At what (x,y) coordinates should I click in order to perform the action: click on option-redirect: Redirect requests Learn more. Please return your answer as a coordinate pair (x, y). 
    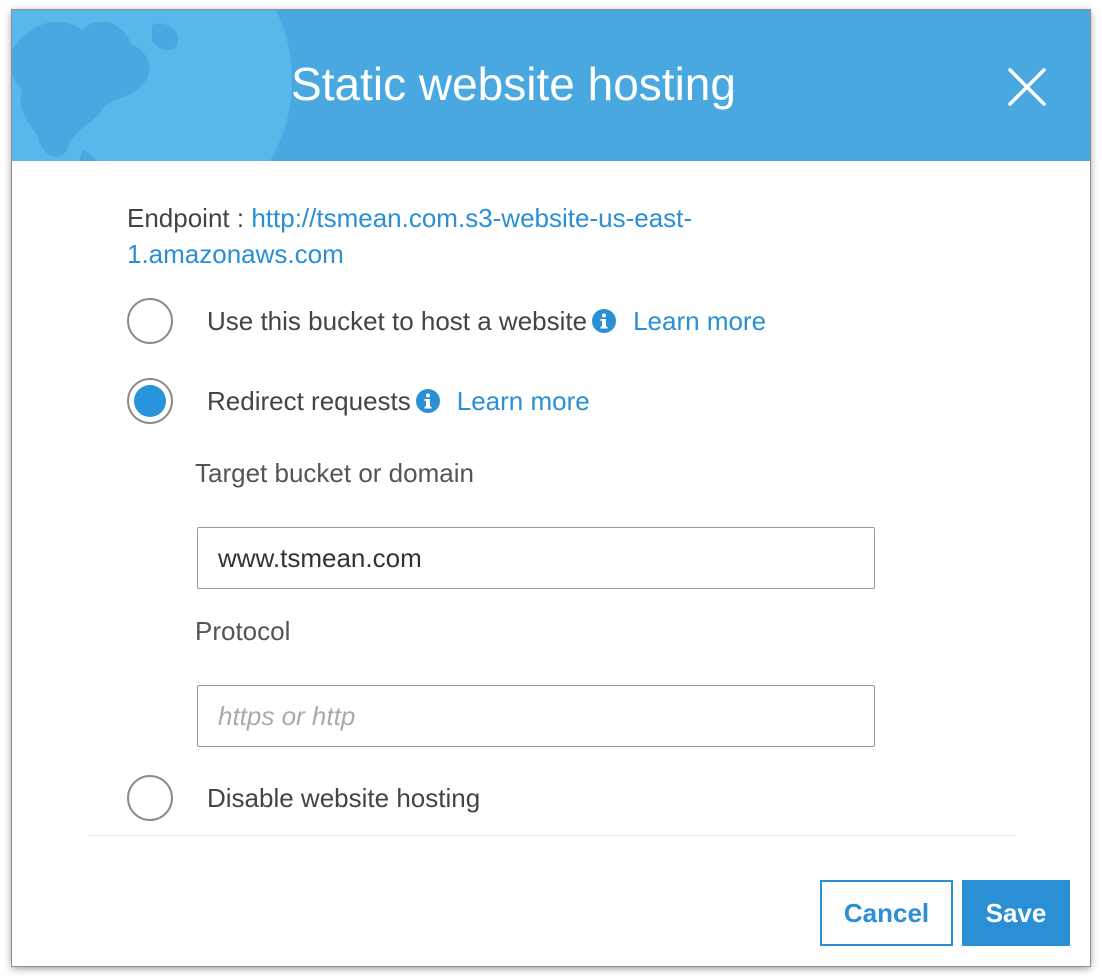
    Looking at the image, I should click on (358, 401).